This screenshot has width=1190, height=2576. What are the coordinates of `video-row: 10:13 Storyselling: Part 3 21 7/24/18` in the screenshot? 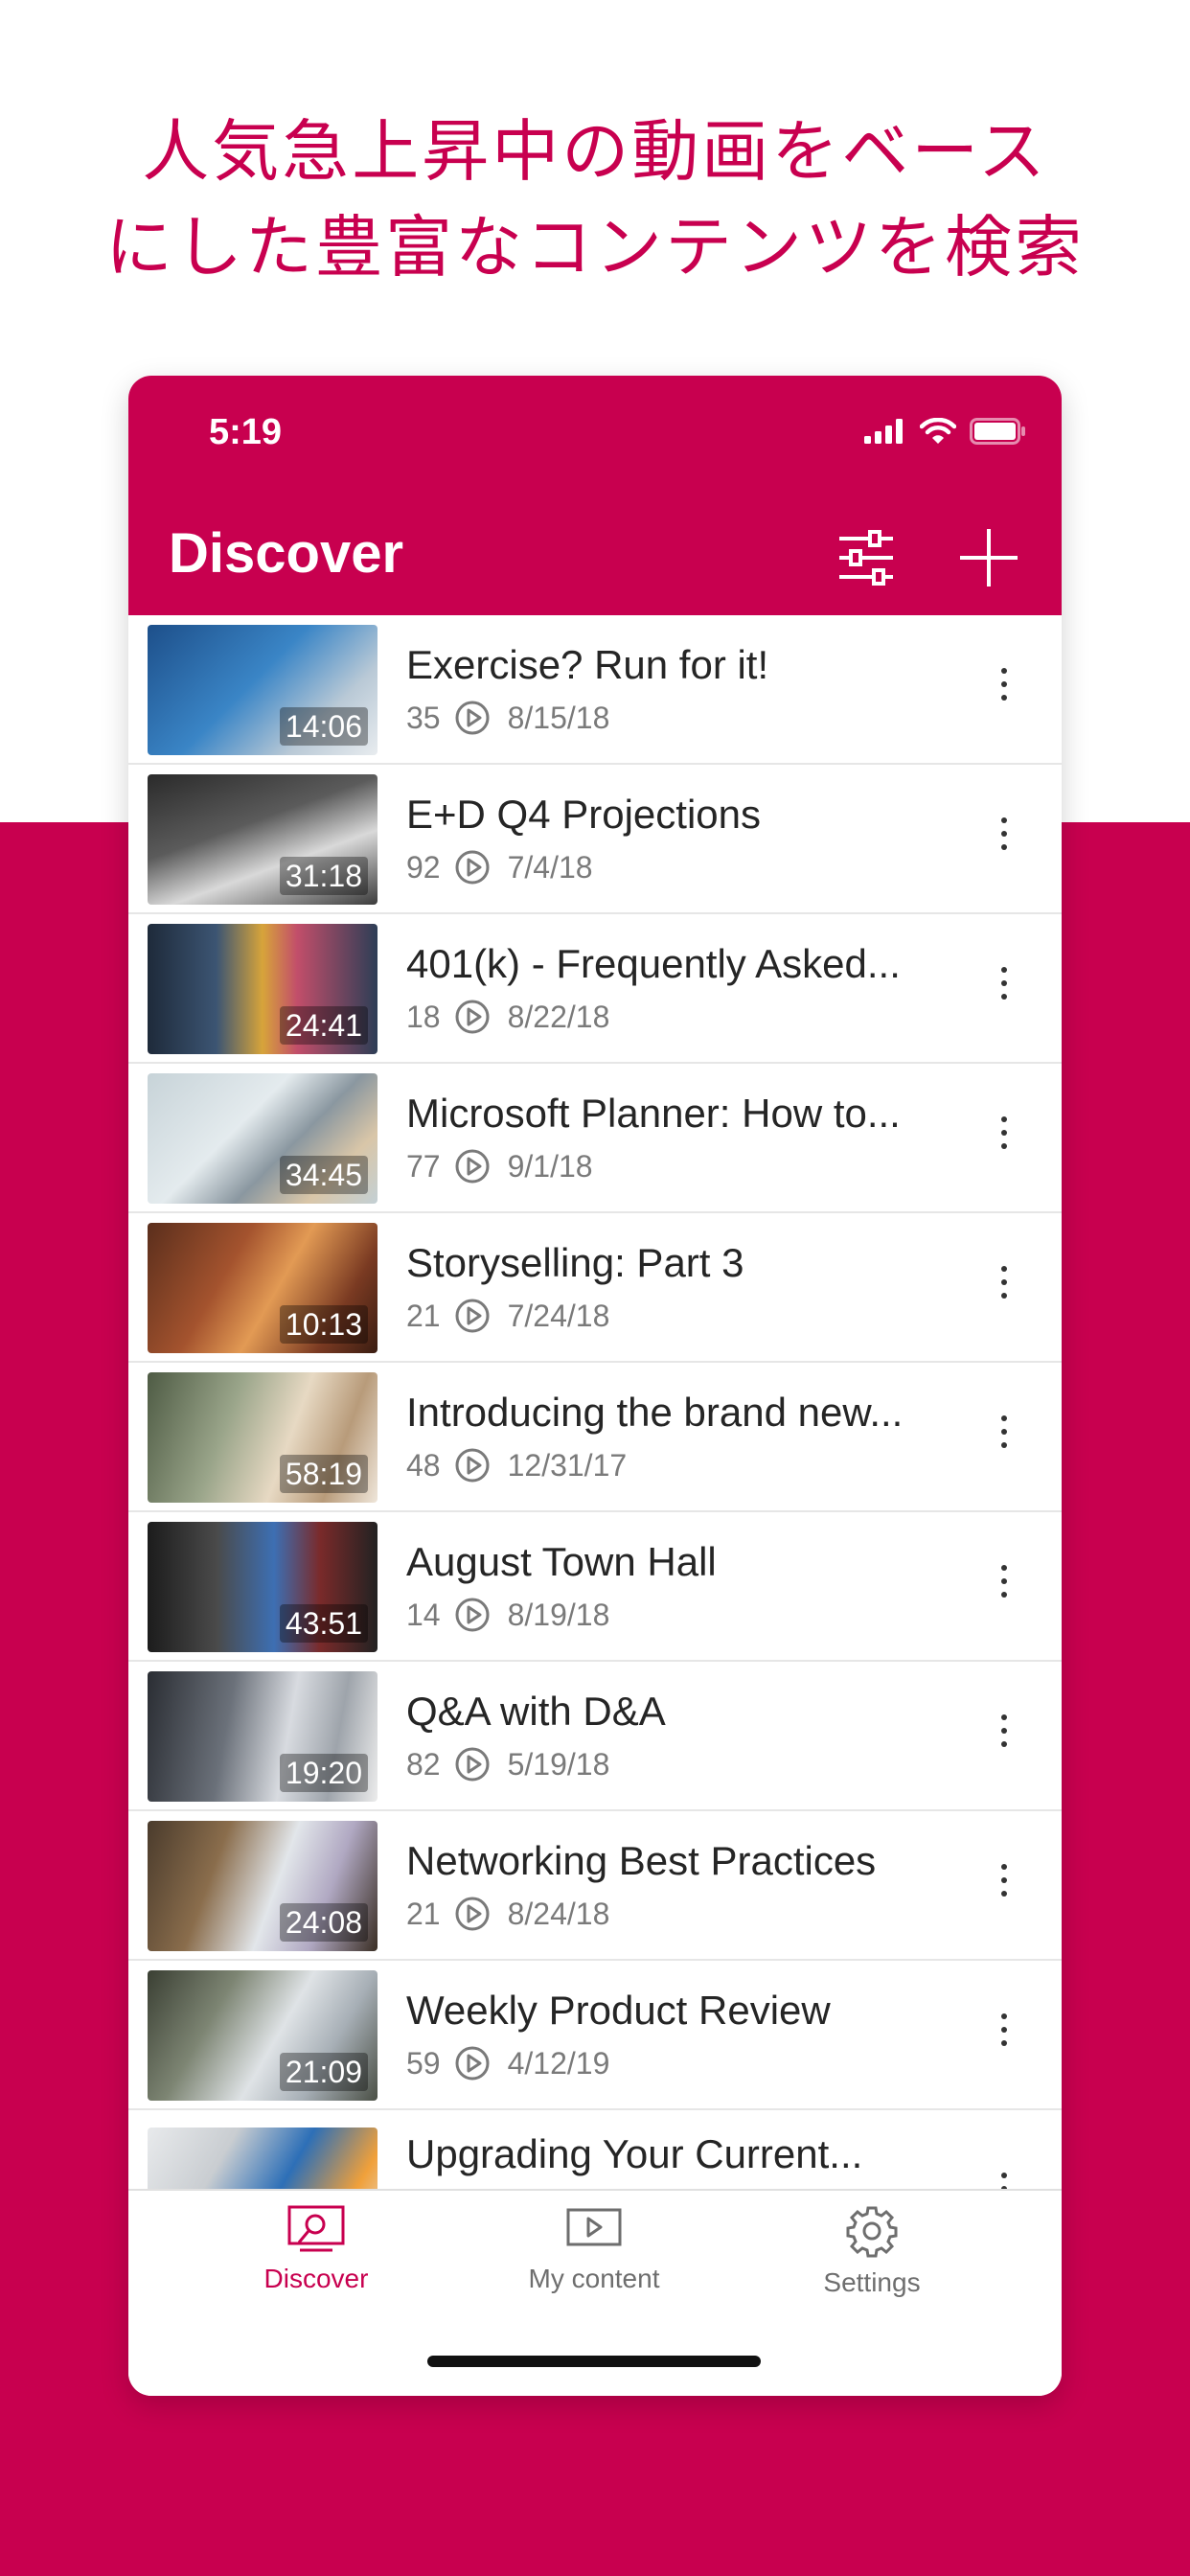 It's located at (595, 1288).